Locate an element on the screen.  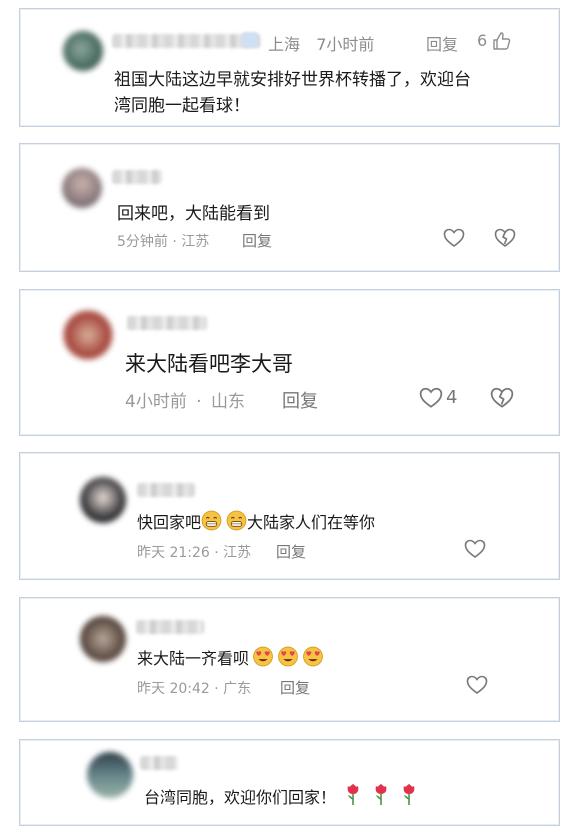
comment-text-line1: 祖国大陆这边早就安排好世界杯转播了，欢迎台 is located at coordinates (292, 80).